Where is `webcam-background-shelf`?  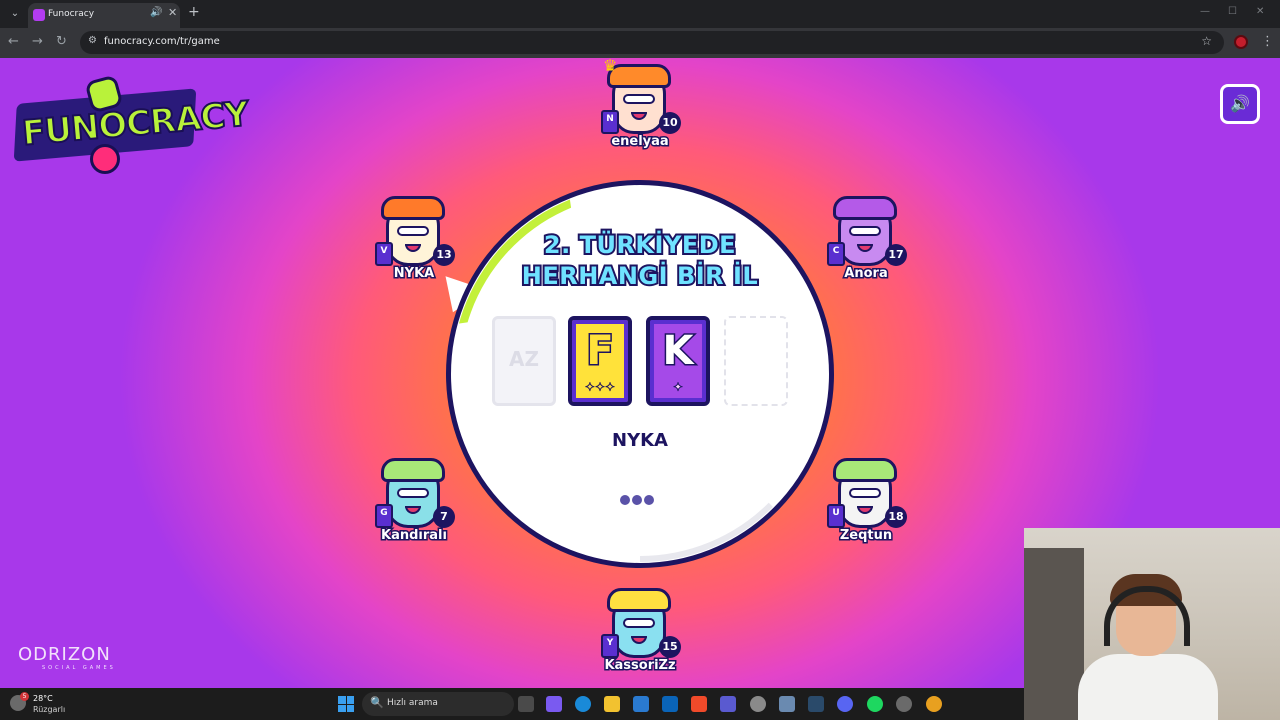 webcam-background-shelf is located at coordinates (1054, 634).